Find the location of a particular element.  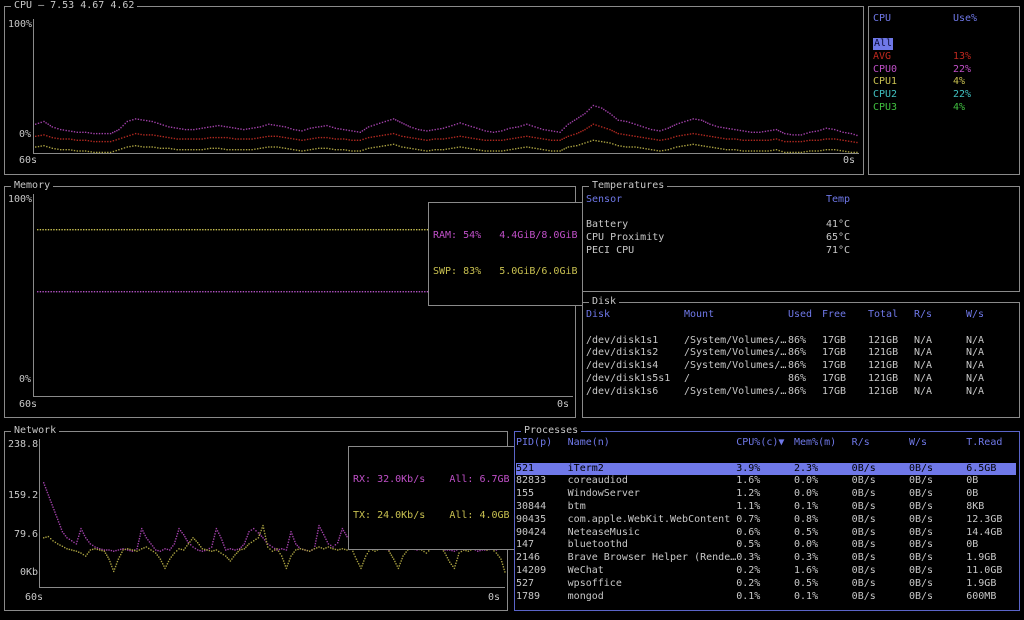

process-col-header: PID(p) is located at coordinates (542, 443).